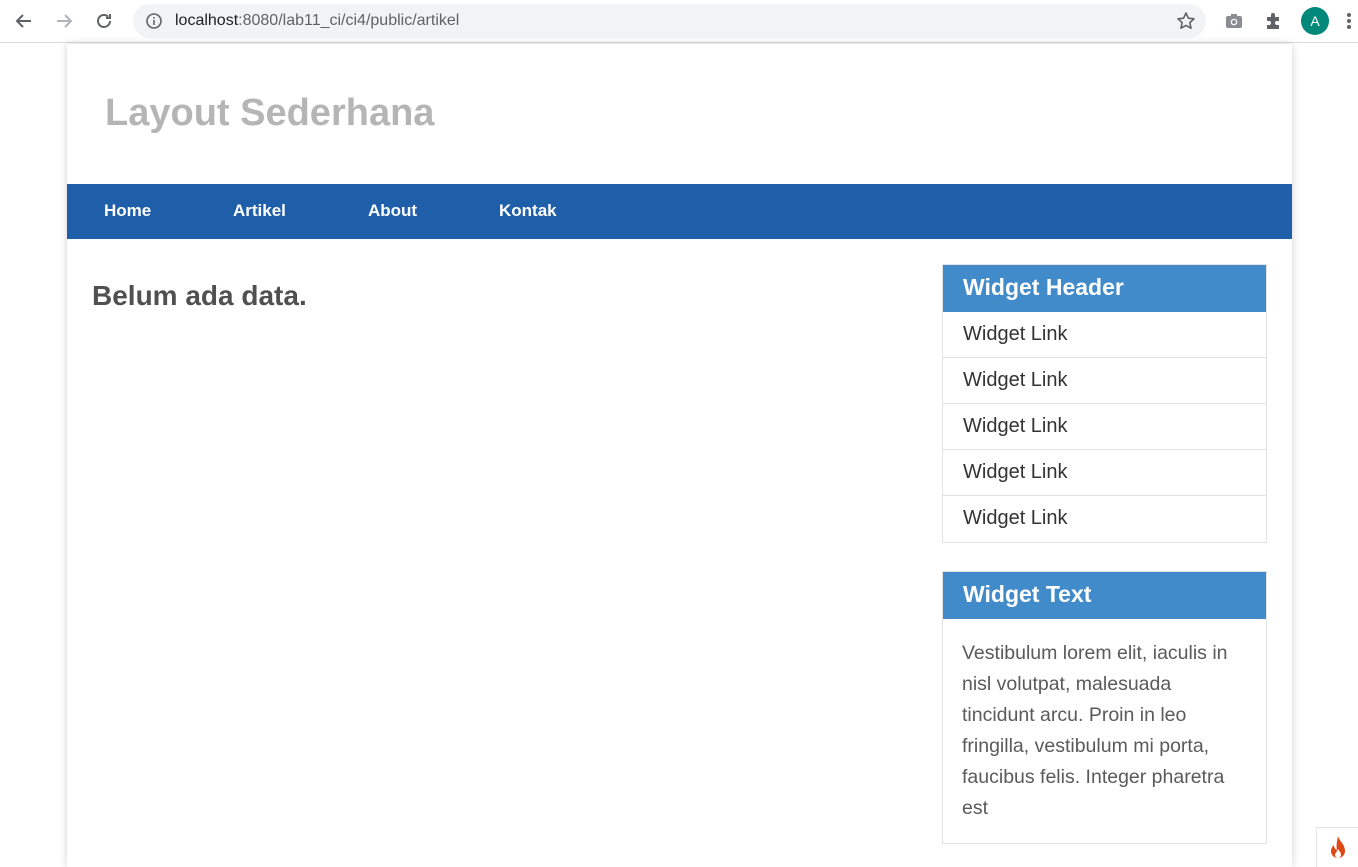 The image size is (1358, 867). Describe the element at coordinates (392, 211) in the screenshot. I see `nav-link-about: About` at that location.